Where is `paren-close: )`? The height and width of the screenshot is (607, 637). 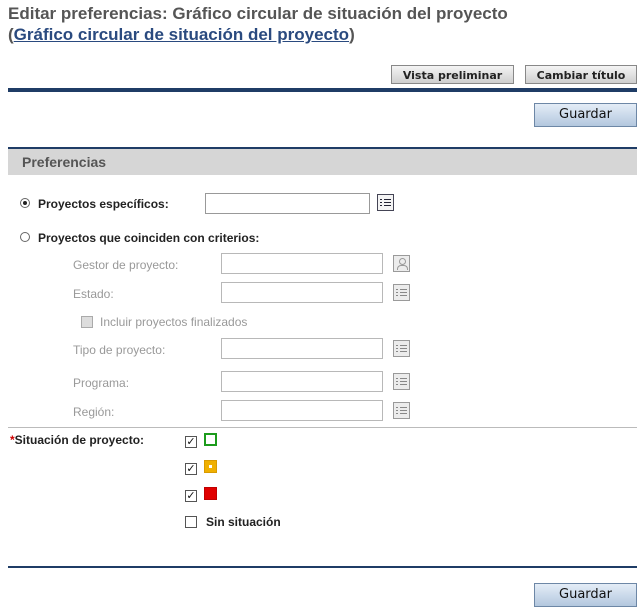 paren-close: ) is located at coordinates (352, 34).